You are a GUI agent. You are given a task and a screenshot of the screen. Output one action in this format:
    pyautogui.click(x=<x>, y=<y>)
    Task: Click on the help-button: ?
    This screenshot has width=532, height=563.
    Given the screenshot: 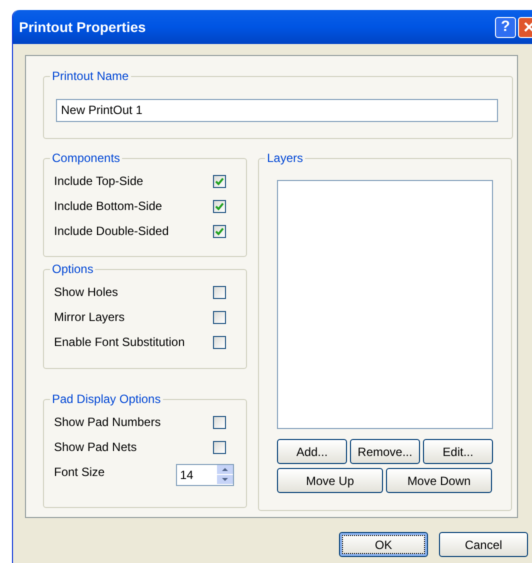 What is the action you would take?
    pyautogui.click(x=505, y=27)
    